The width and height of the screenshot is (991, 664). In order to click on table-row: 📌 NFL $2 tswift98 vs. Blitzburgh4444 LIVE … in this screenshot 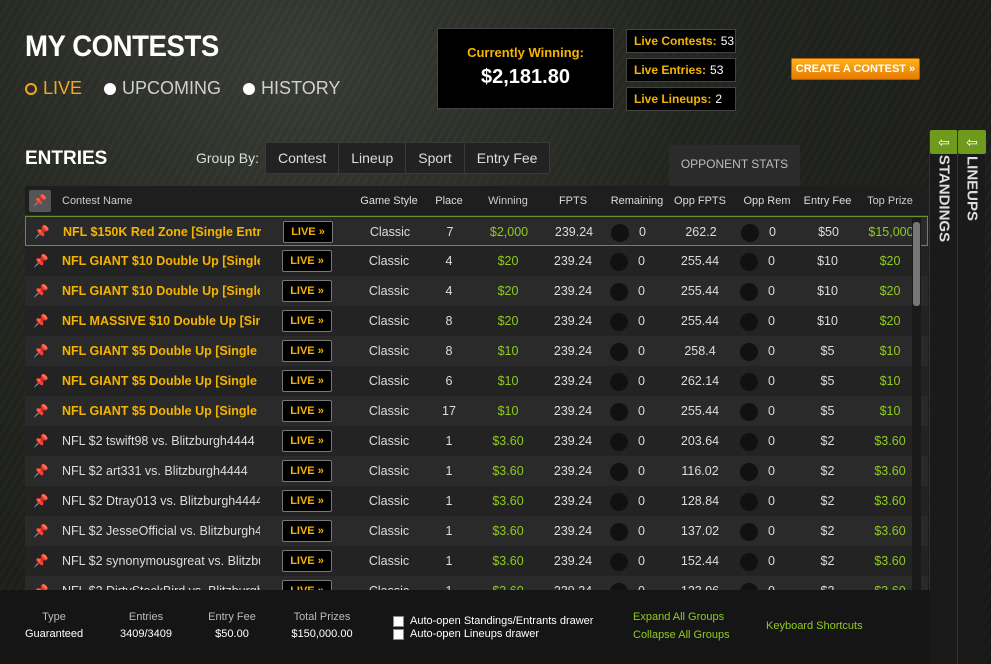, I will do `click(476, 441)`.